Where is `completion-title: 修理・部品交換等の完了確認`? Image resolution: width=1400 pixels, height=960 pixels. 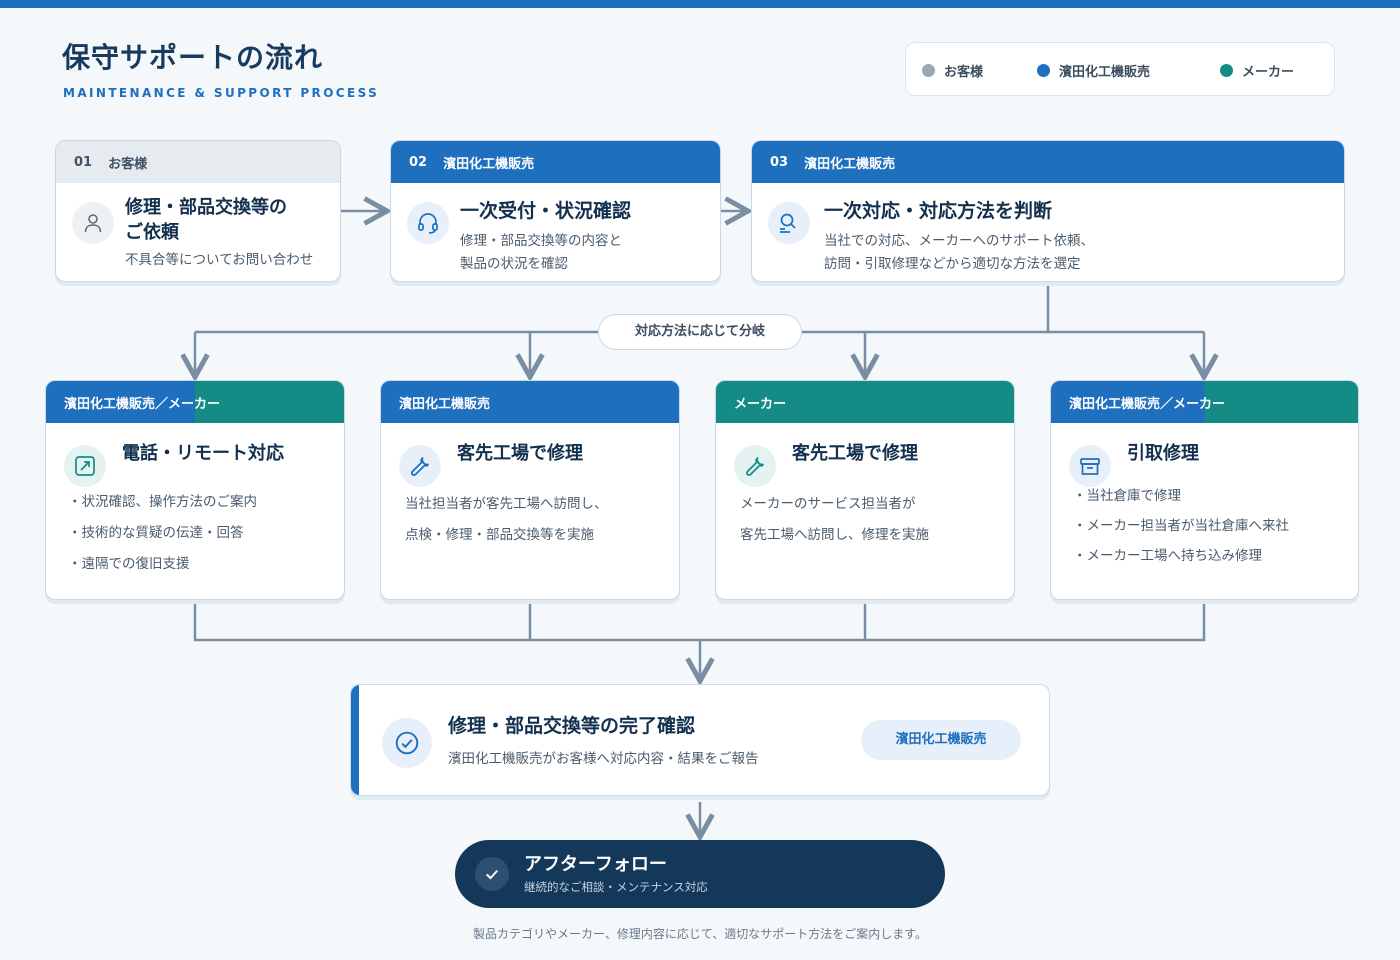
completion-title: 修理・部品交換等の完了確認 is located at coordinates (572, 726).